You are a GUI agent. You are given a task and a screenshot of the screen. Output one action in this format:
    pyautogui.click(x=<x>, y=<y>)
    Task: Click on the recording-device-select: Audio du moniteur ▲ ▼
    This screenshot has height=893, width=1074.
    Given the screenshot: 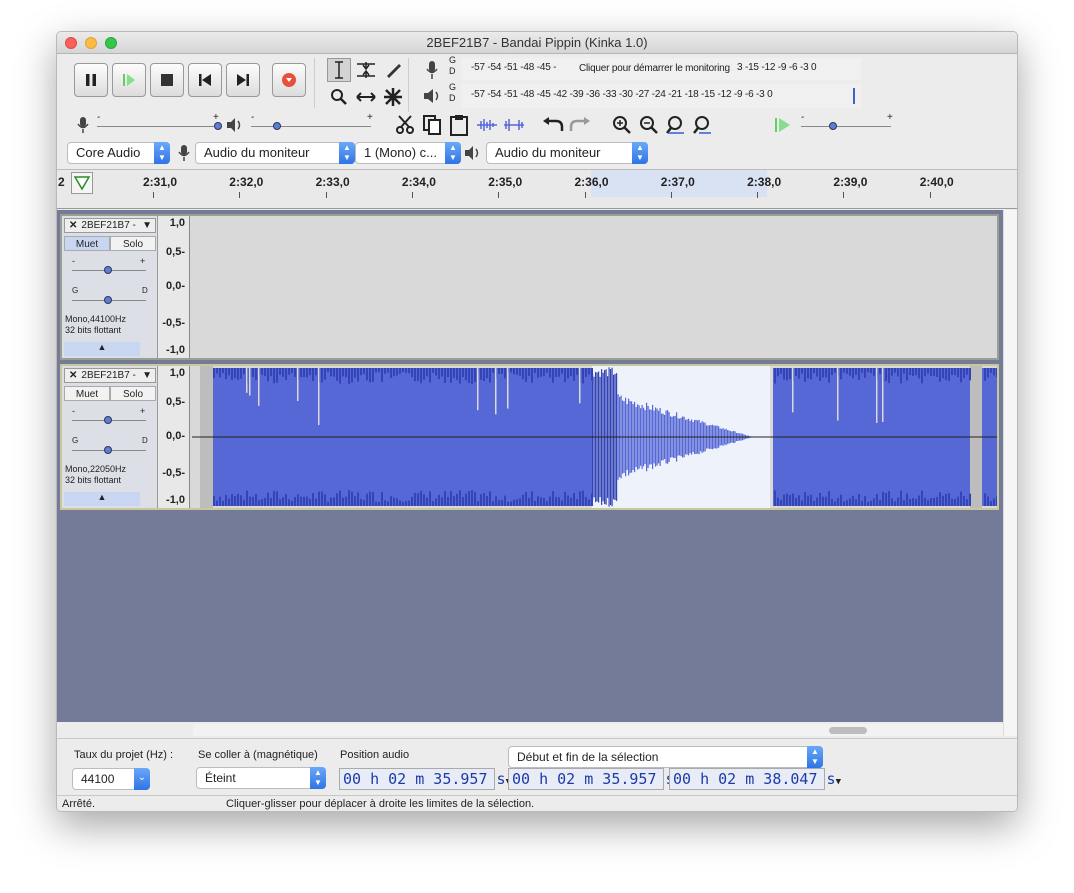 What is the action you would take?
    pyautogui.click(x=275, y=153)
    